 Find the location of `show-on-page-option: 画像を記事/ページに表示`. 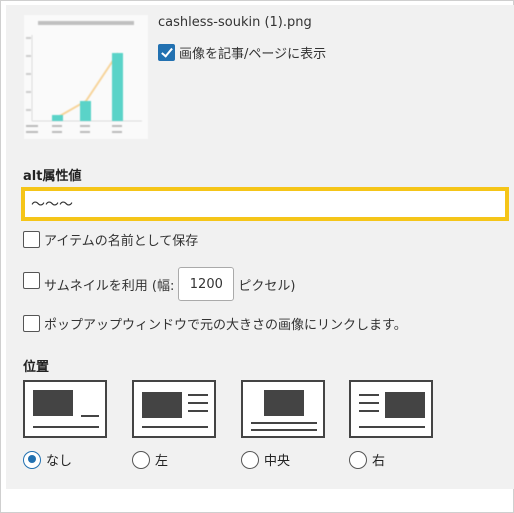

show-on-page-option: 画像を記事/ページに表示 is located at coordinates (242, 52).